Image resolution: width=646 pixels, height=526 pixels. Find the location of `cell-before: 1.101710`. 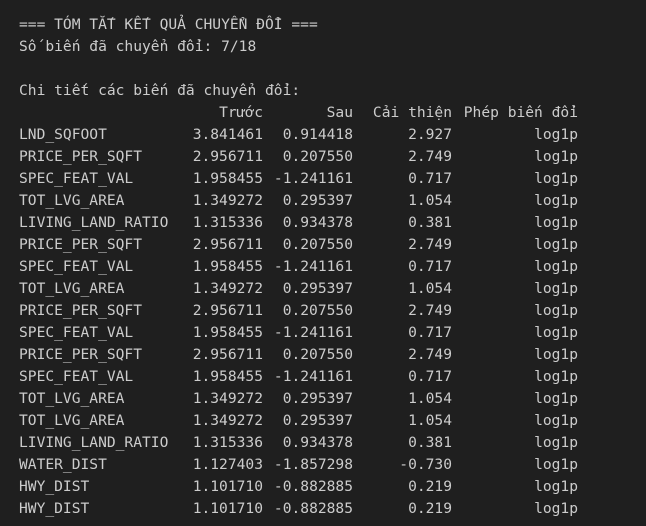

cell-before: 1.101710 is located at coordinates (227, 486).